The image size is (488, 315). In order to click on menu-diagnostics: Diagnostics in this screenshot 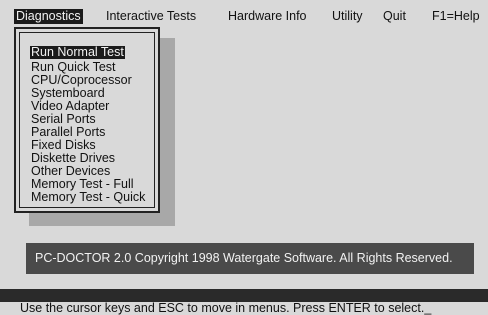, I will do `click(48, 16)`.